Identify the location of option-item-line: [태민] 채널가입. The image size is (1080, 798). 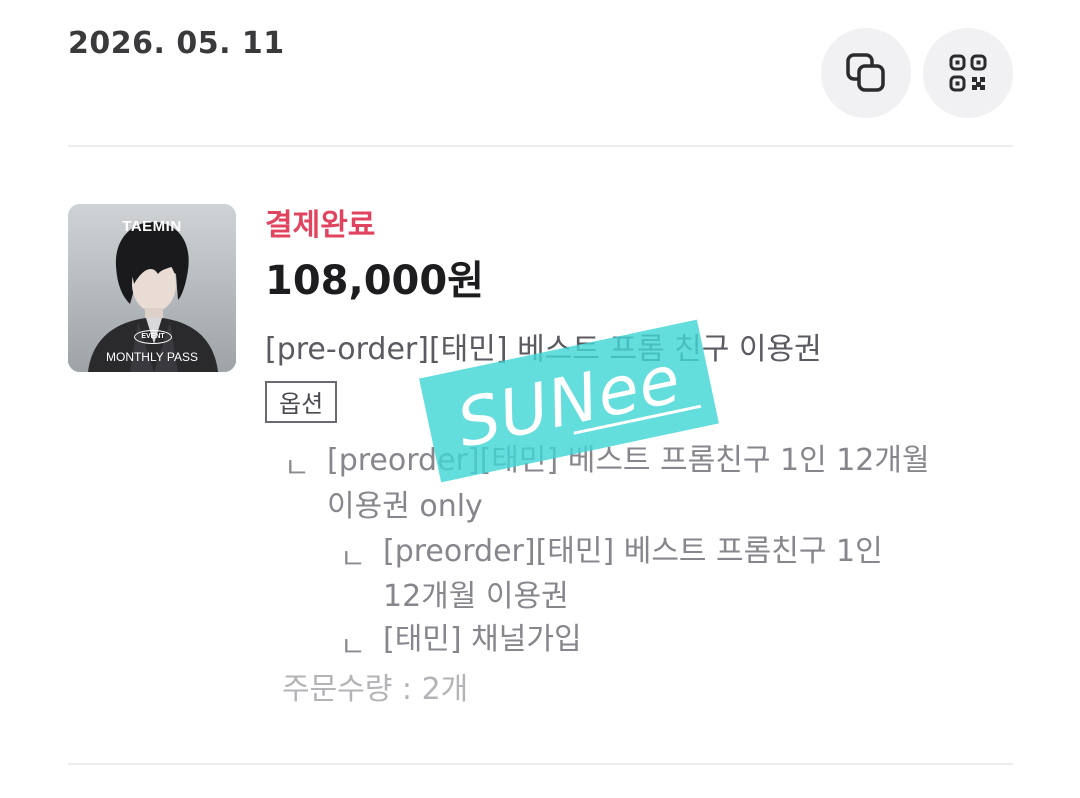
(482, 639).